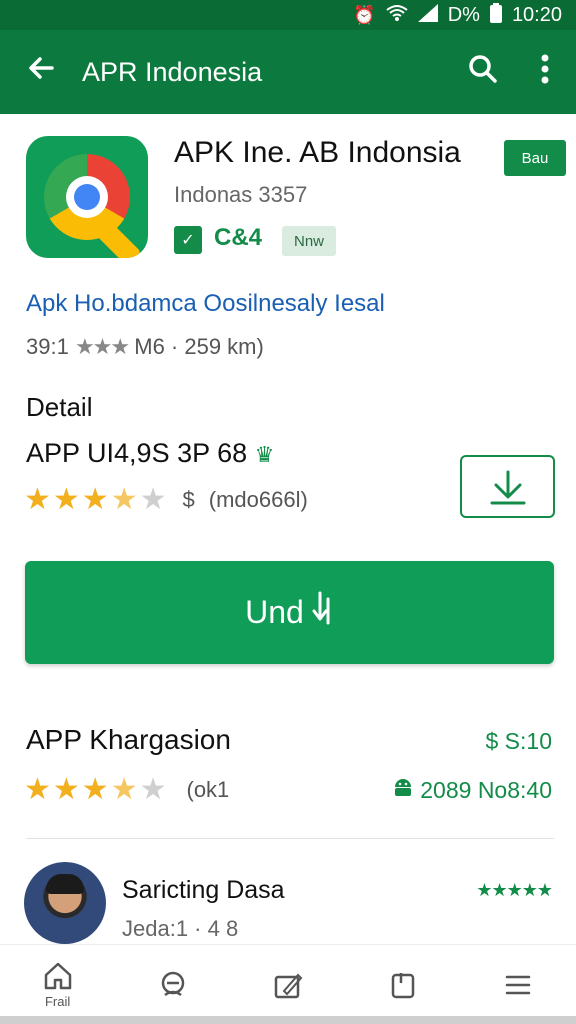  I want to click on app-stats: 39:1 ★★★ M6 · 259 km), so click(145, 347).